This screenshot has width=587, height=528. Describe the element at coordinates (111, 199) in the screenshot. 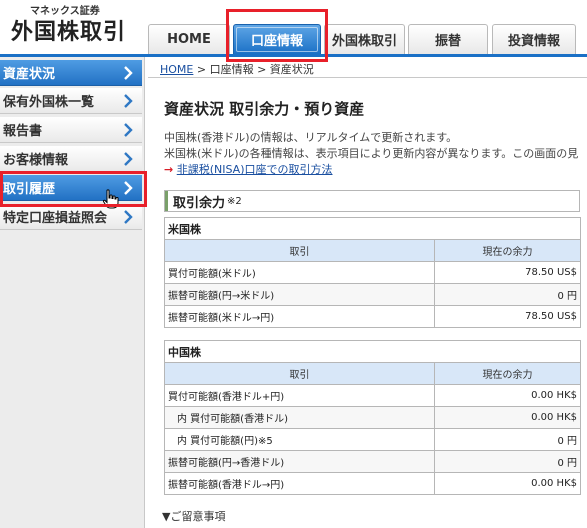

I see `hand-cursor-icon` at that location.